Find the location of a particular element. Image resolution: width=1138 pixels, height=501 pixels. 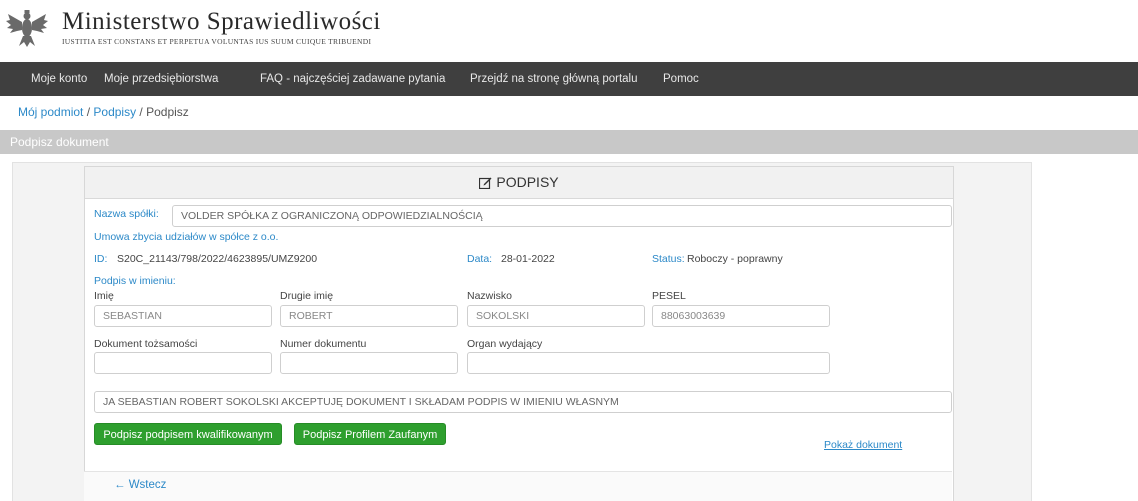

sign-trusted-profile-button: Podpisz Profilem Zaufanym is located at coordinates (370, 434).